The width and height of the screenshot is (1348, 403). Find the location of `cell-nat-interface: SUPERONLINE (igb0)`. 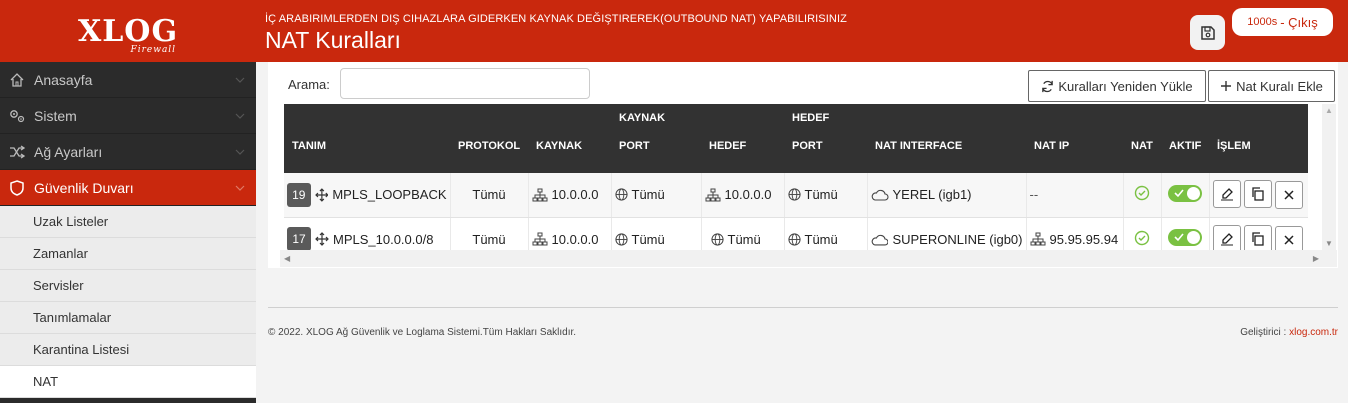

cell-nat-interface: SUPERONLINE (igb0) is located at coordinates (947, 233).